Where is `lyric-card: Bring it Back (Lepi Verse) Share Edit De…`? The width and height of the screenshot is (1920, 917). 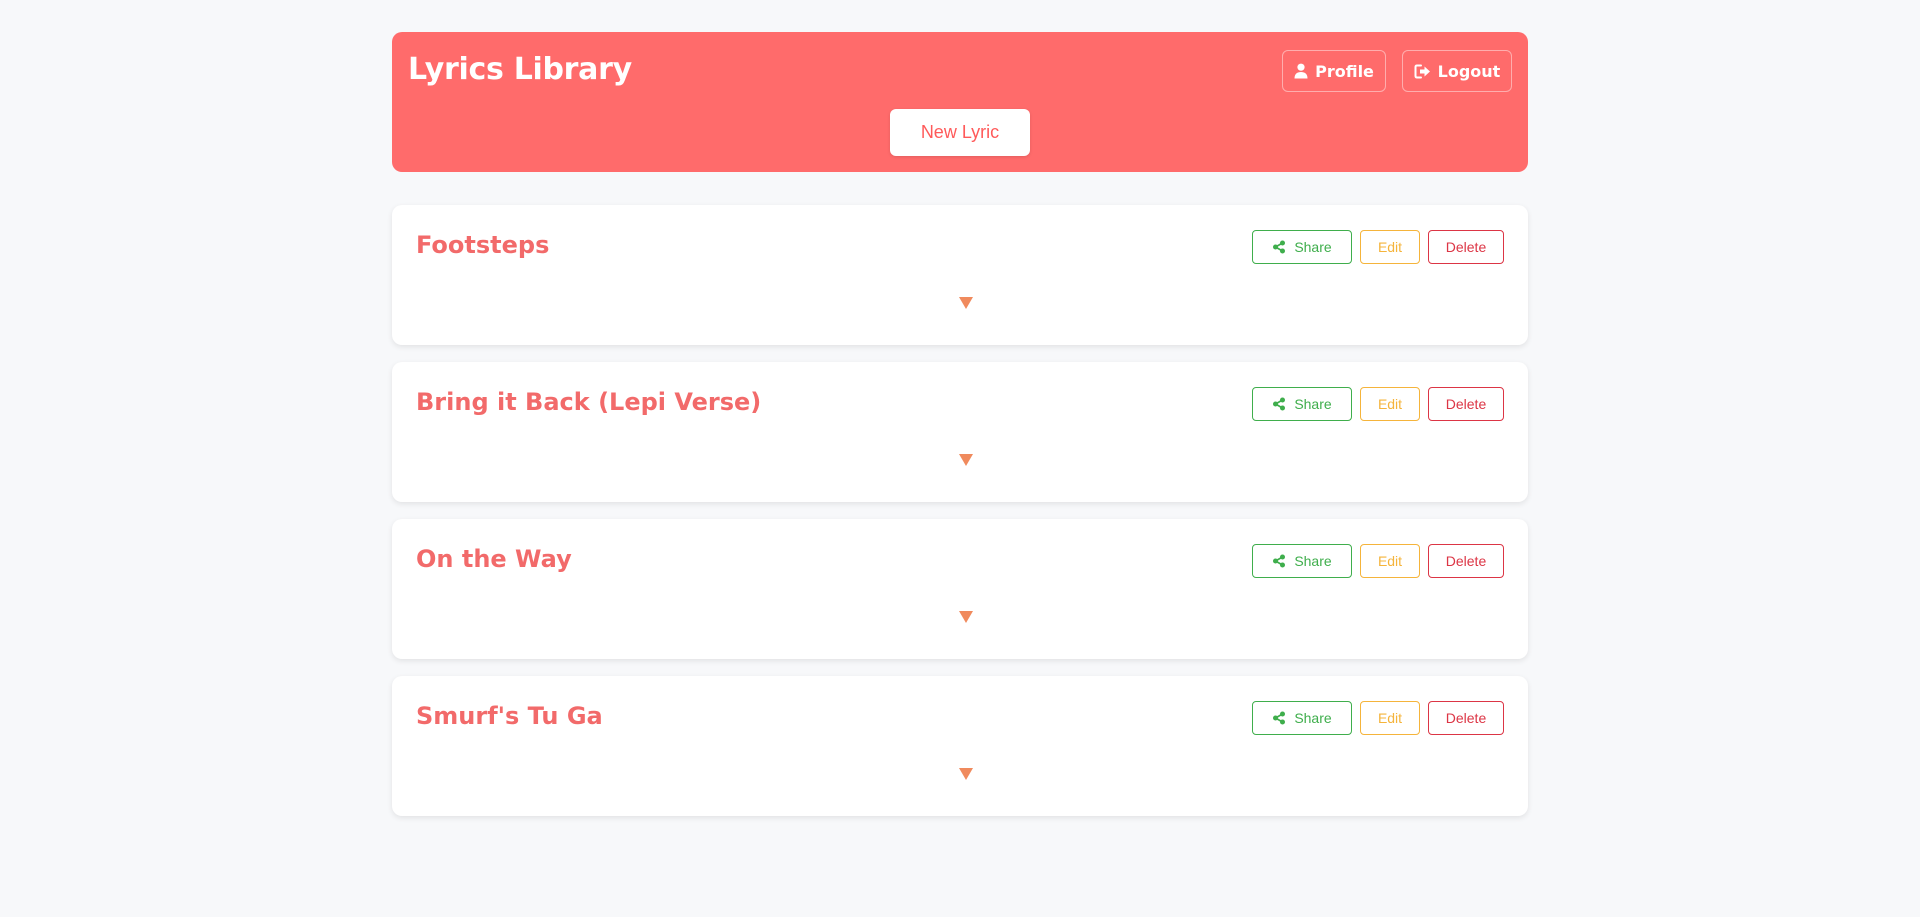
lyric-card: Bring it Back (Lepi Verse) Share Edit De… is located at coordinates (960, 432).